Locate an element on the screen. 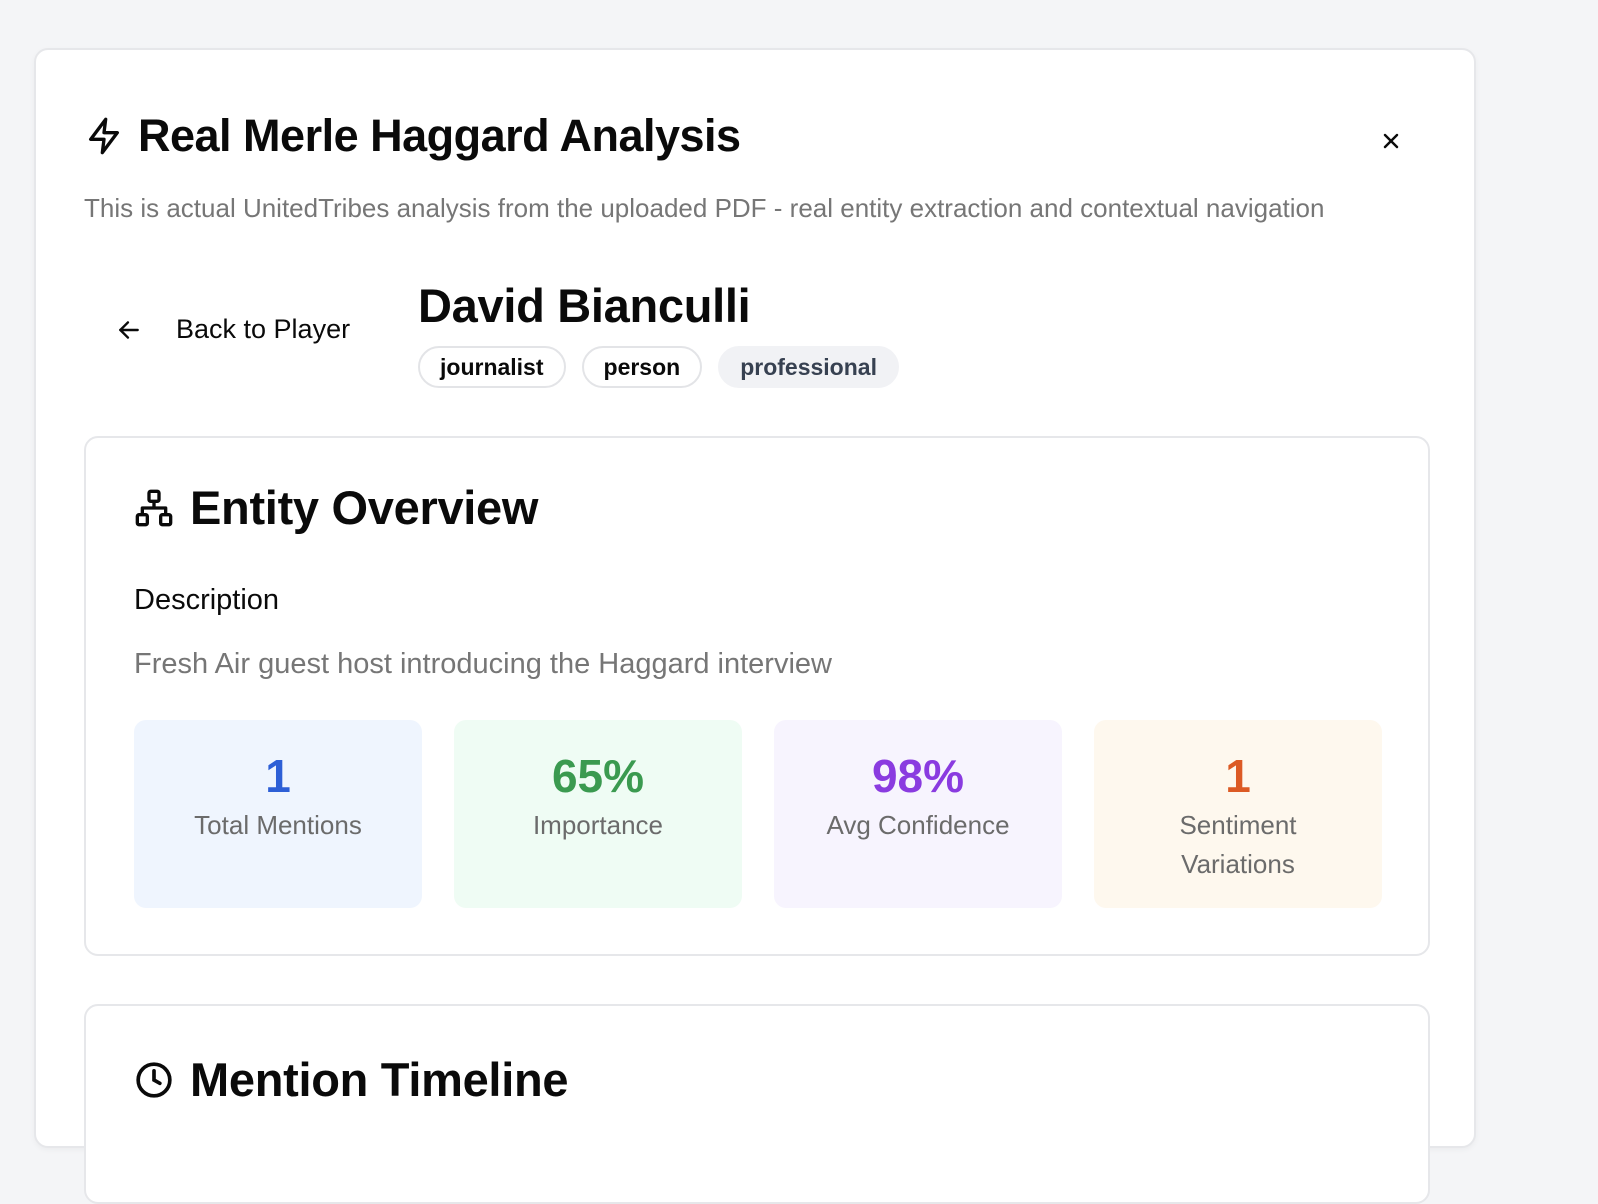 The height and width of the screenshot is (1204, 1598). bolt-icon is located at coordinates (104, 136).